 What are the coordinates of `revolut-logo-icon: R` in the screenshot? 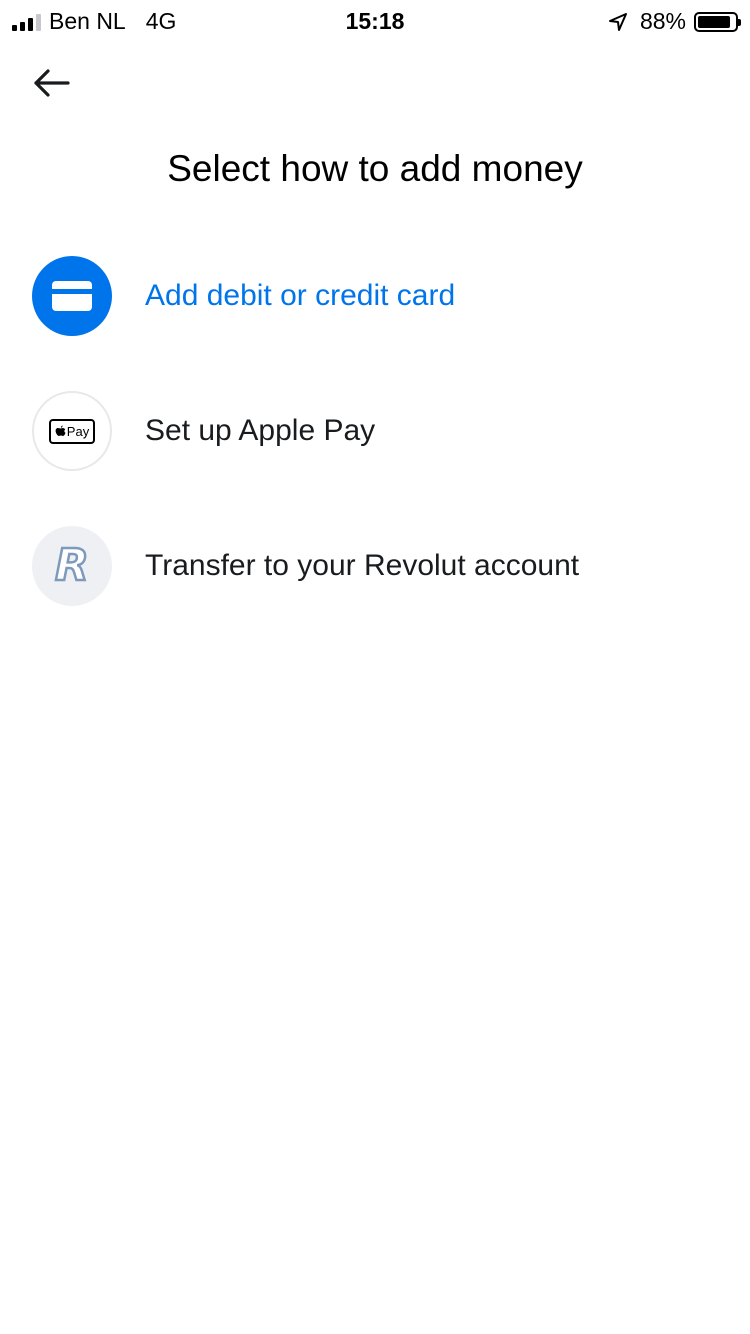 It's located at (72, 565).